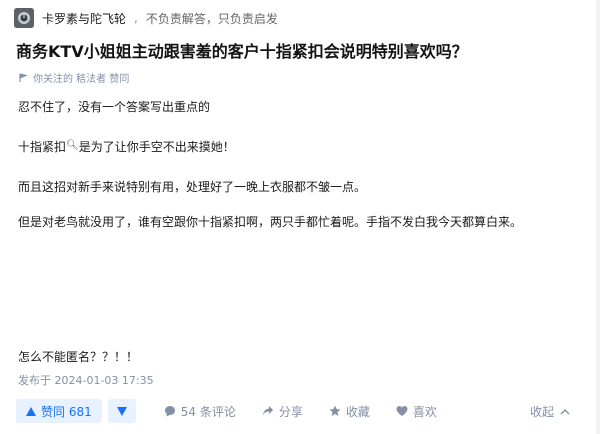 This screenshot has width=600, height=434. Describe the element at coordinates (211, 18) in the screenshot. I see `author-bio: 不负责解答，只负责启发` at that location.